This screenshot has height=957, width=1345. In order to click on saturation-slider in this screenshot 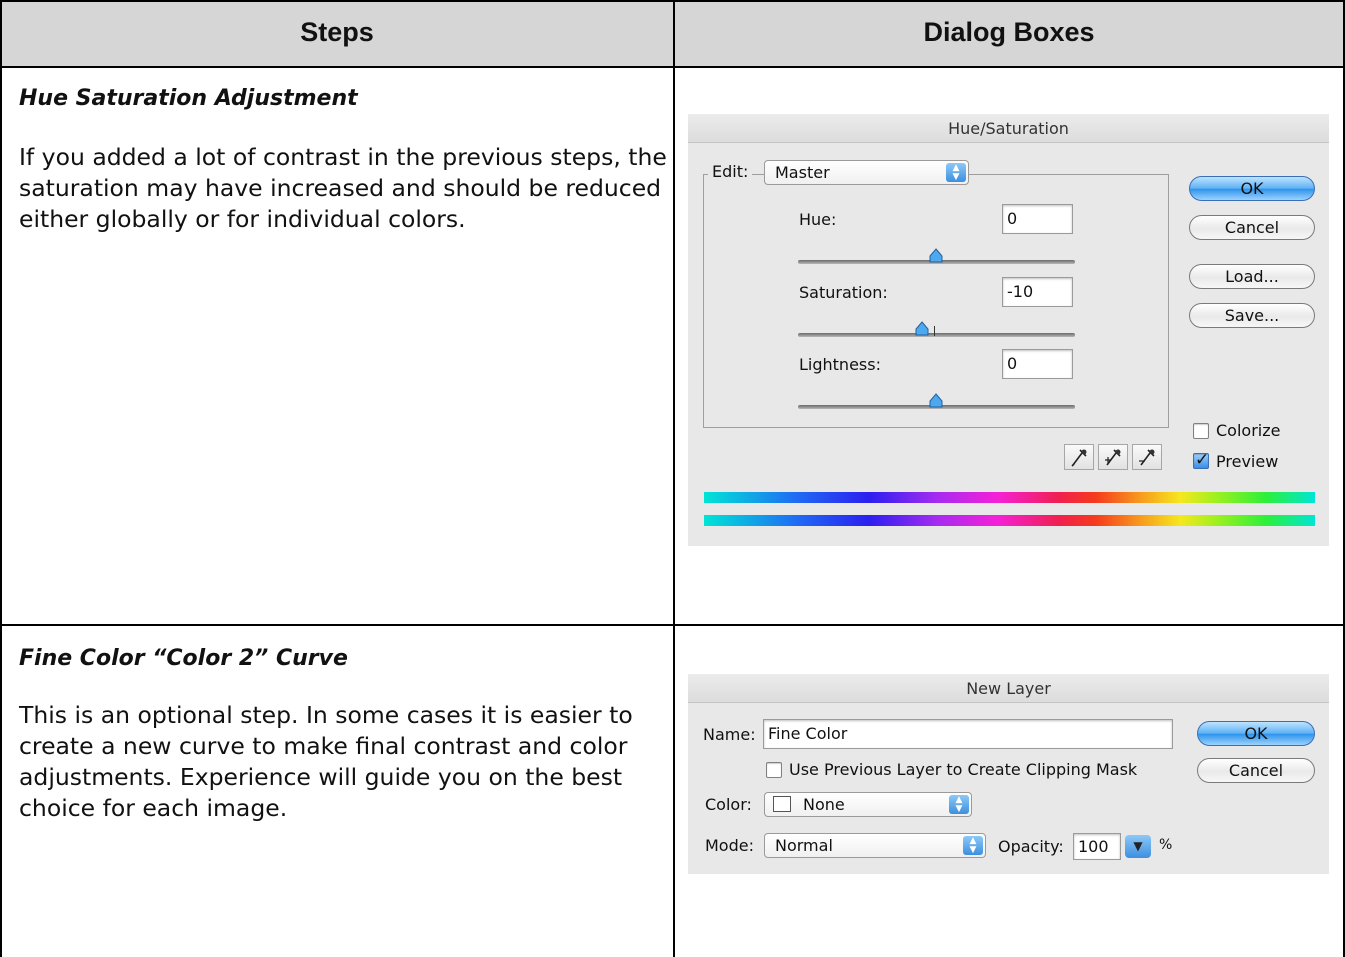, I will do `click(936, 335)`.